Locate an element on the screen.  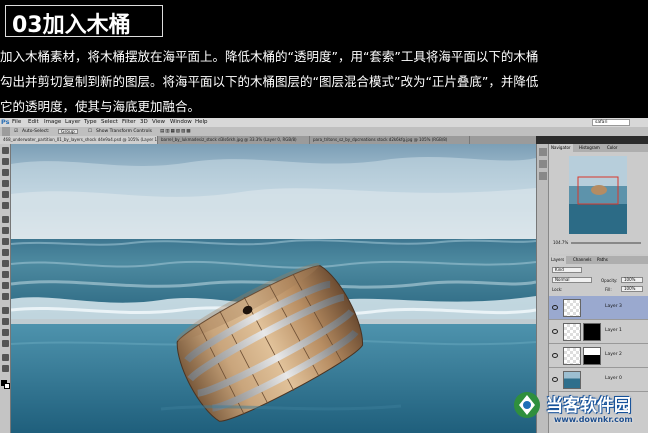
gradient-tool-icon is located at coordinates (5, 274).